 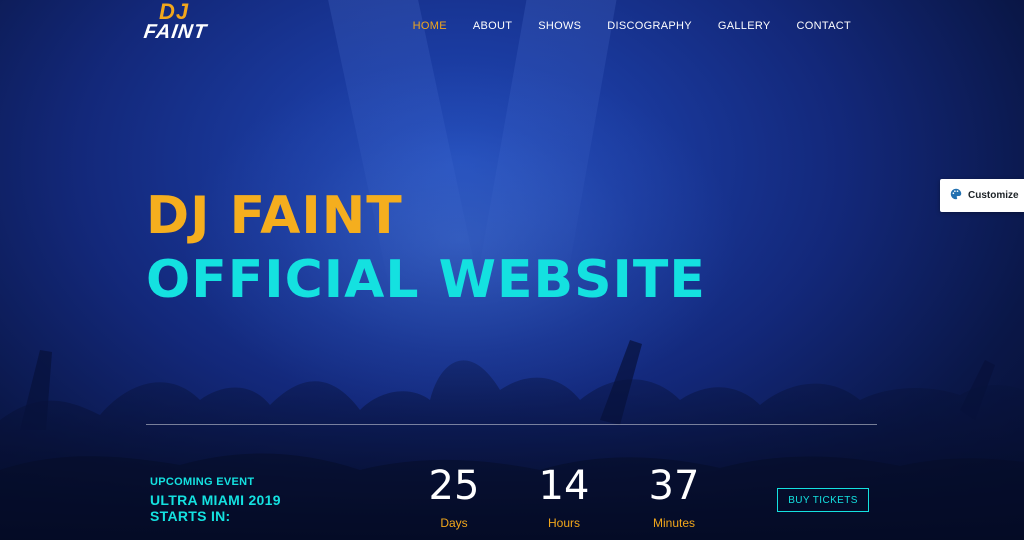 I want to click on customize-label: Customize, so click(x=993, y=195).